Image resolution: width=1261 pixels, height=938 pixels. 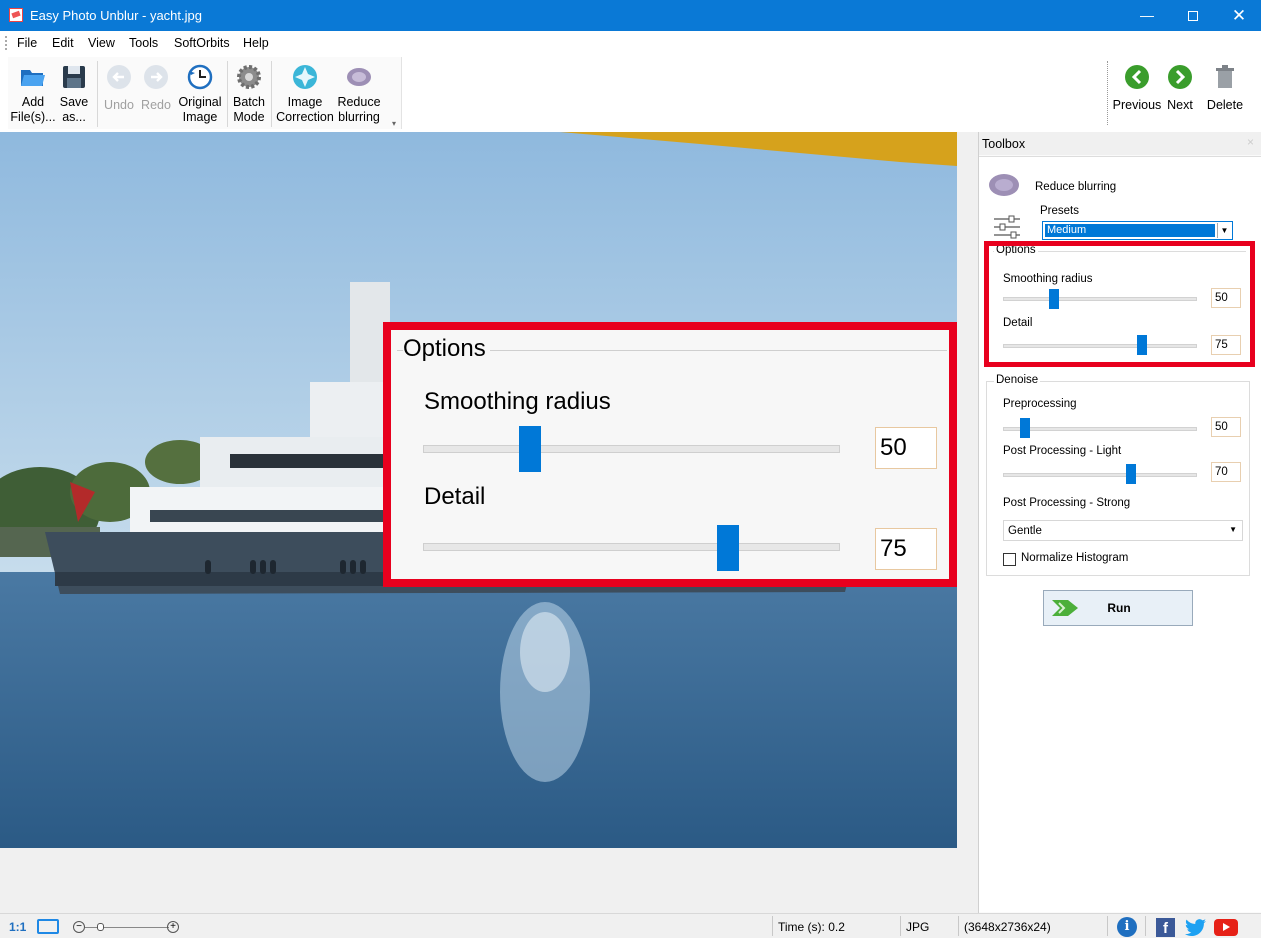 What do you see at coordinates (1137, 93) in the screenshot?
I see `previous-button: Previous` at bounding box center [1137, 93].